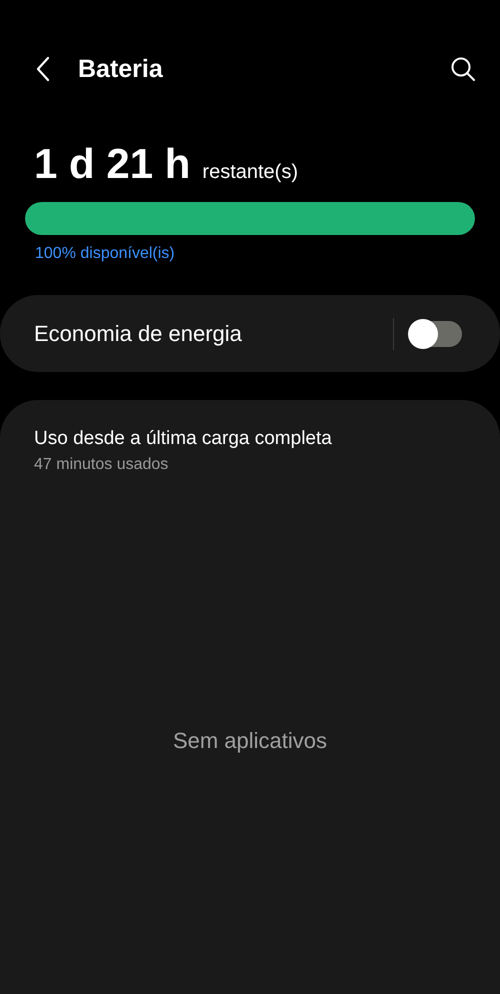 The image size is (500, 994). What do you see at coordinates (250, 741) in the screenshot?
I see `empty-message: Sem aplicativos` at bounding box center [250, 741].